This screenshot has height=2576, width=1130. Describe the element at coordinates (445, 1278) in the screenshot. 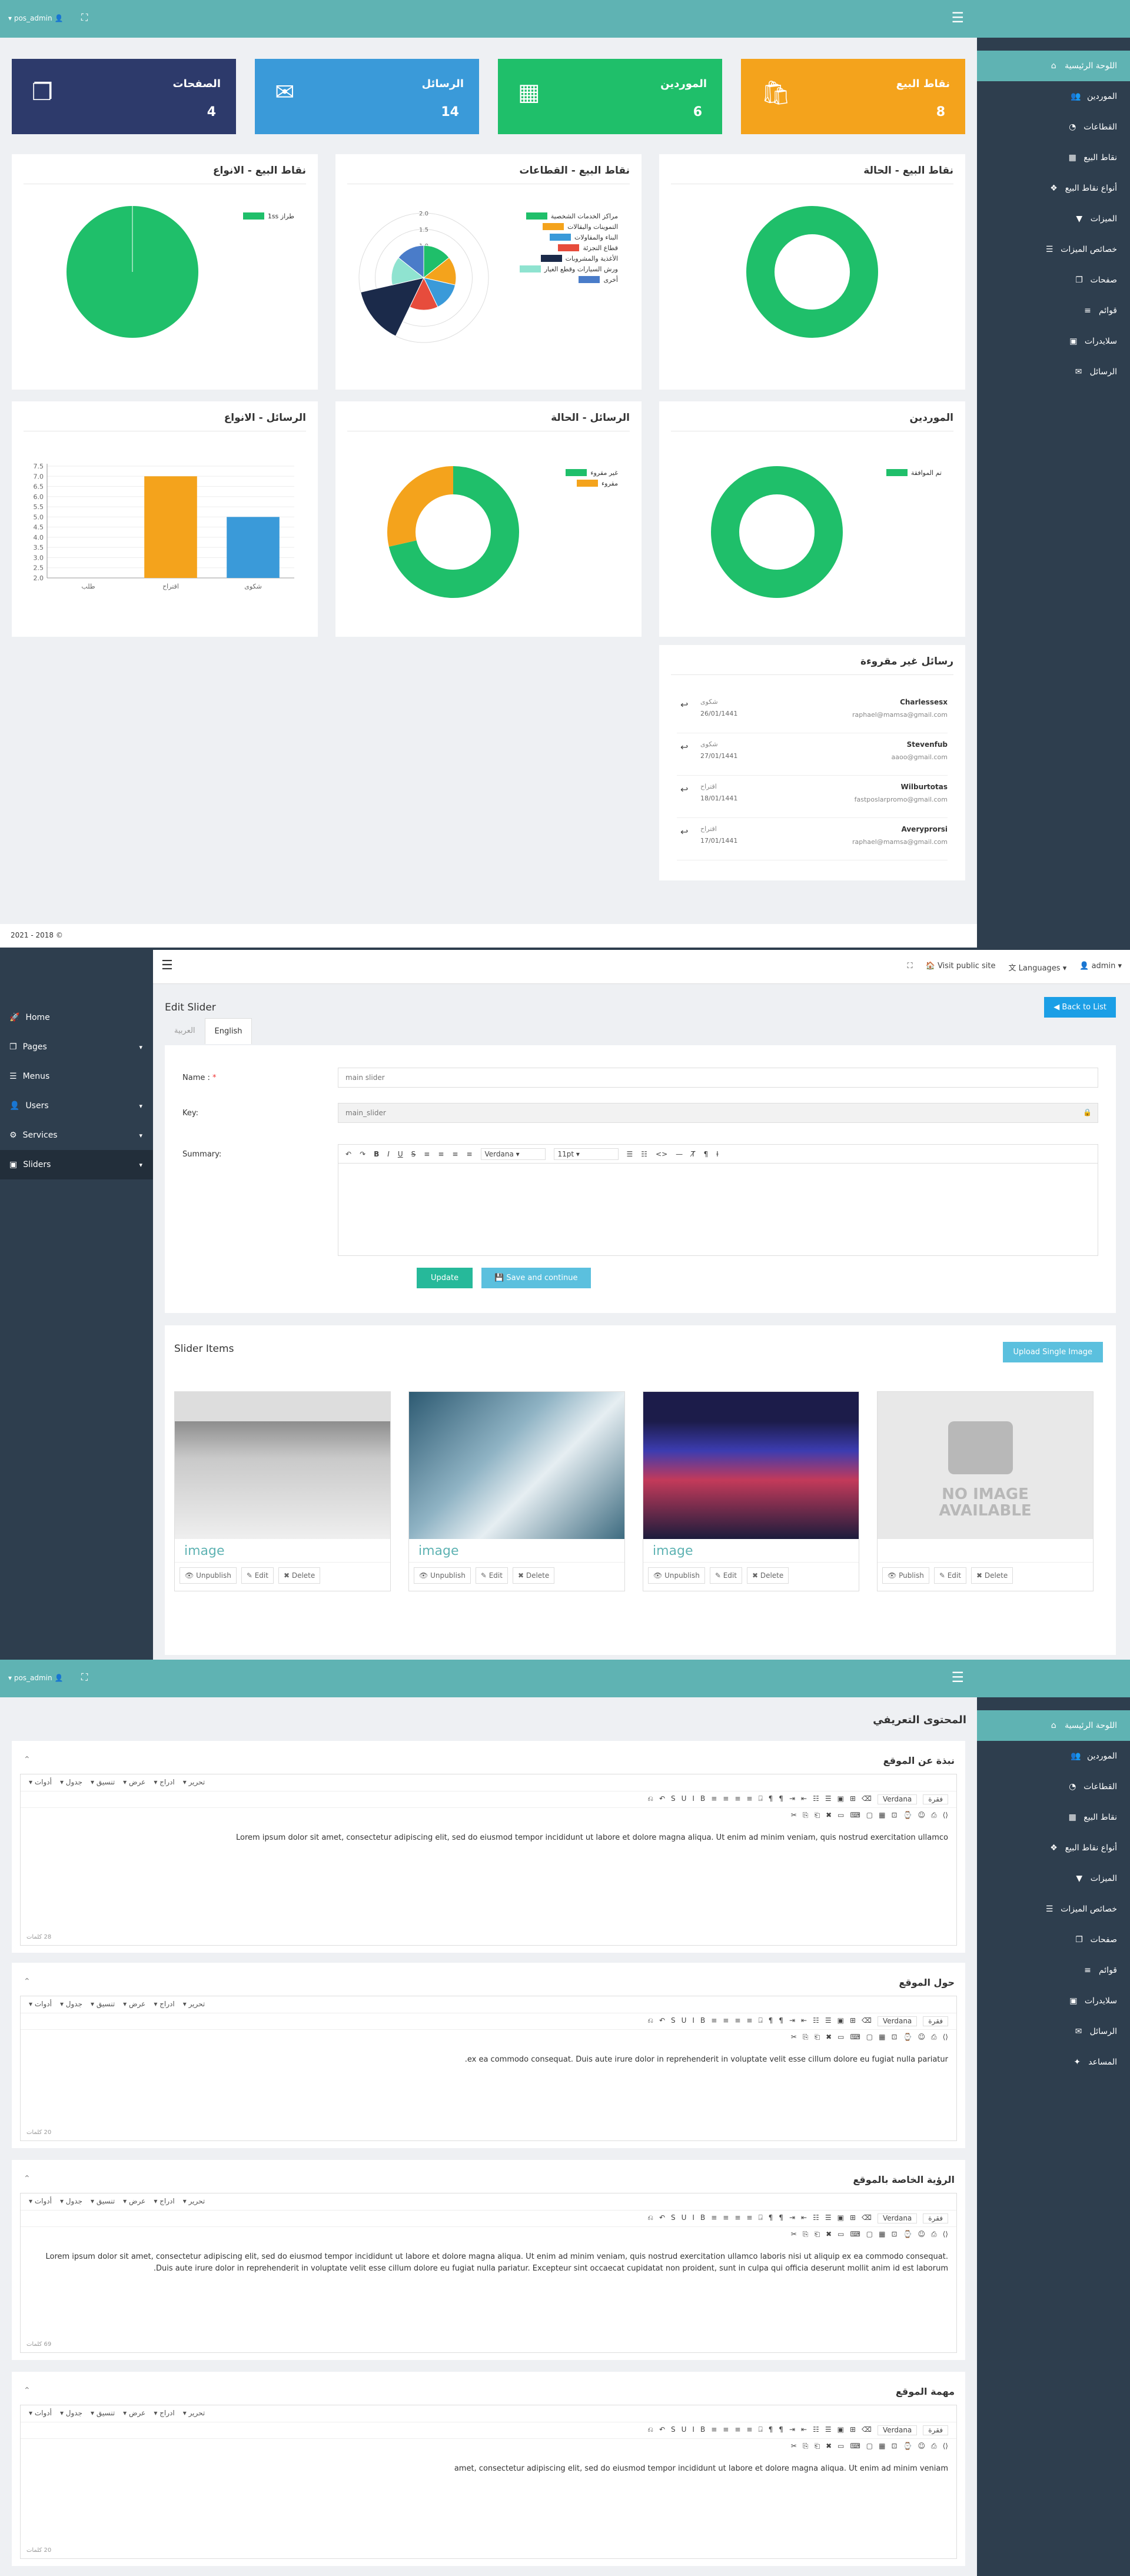

I see `update-button: Update` at that location.